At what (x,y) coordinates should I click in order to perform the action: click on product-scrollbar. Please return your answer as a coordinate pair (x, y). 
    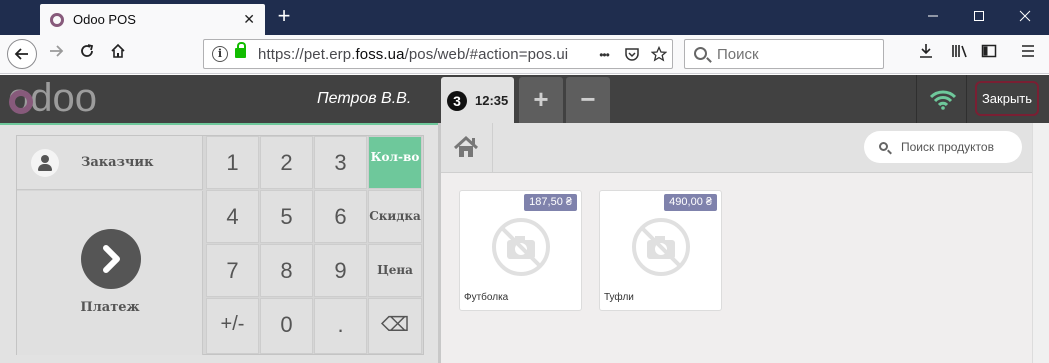
    Looking at the image, I should click on (1040, 243).